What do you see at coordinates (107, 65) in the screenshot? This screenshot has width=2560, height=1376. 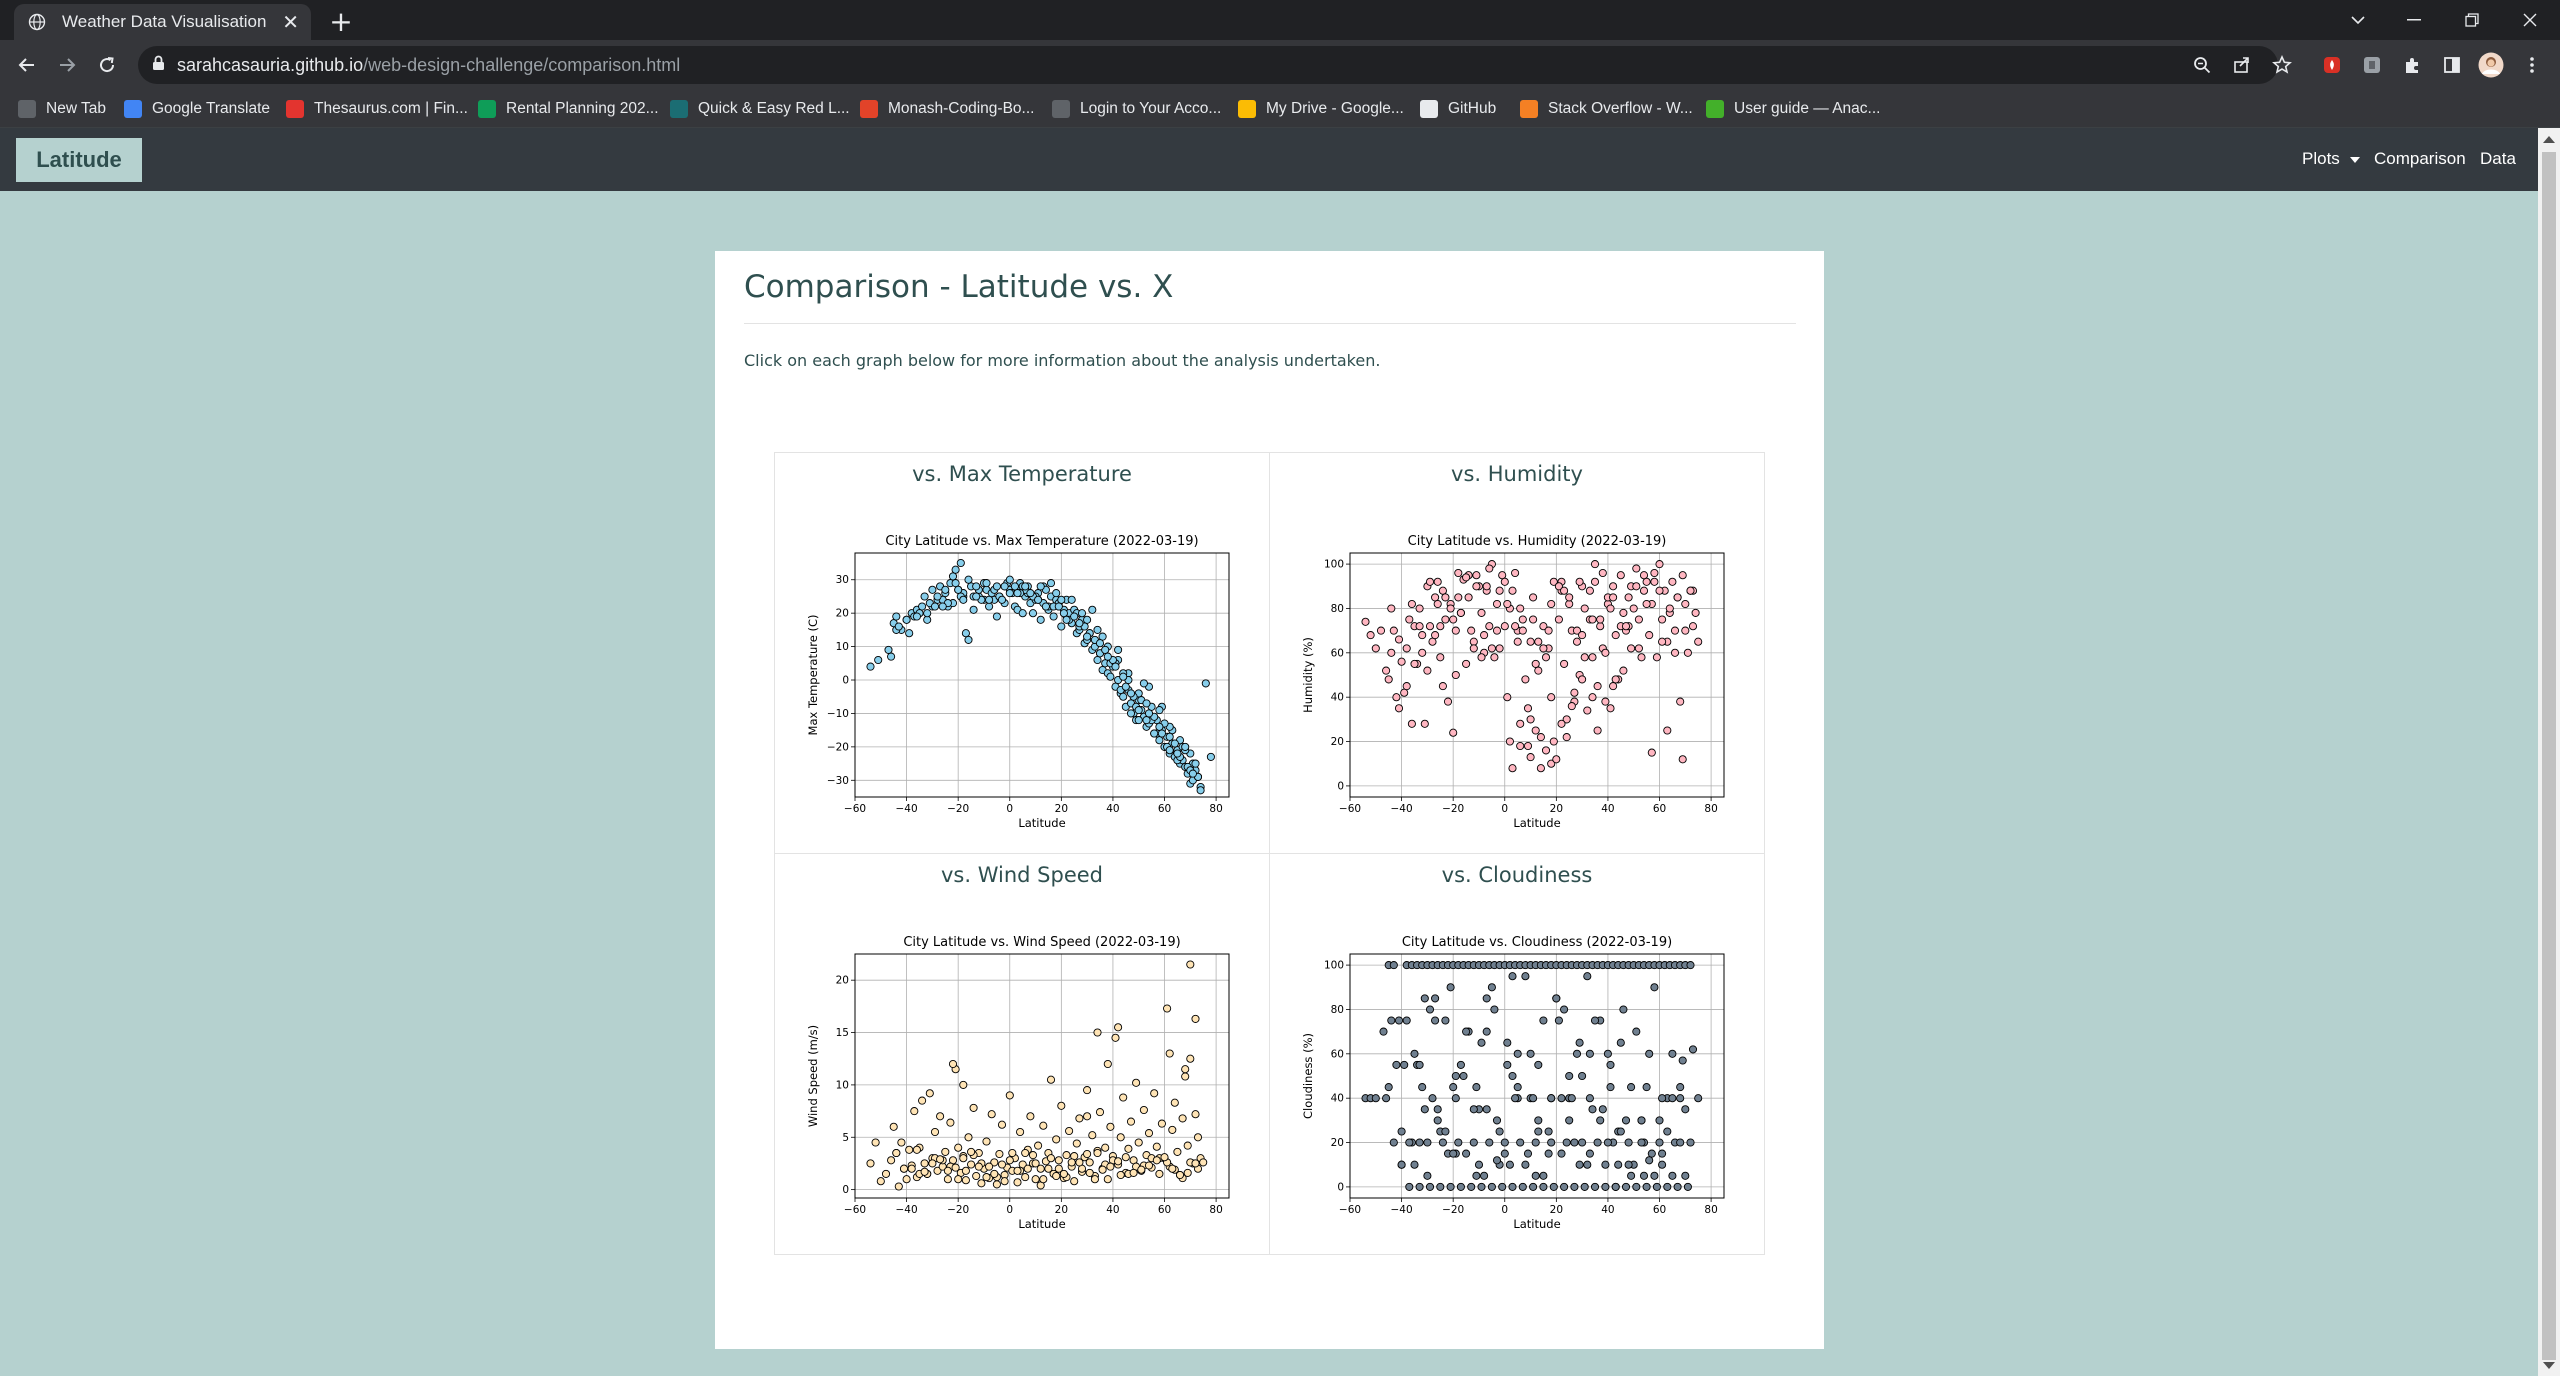 I see `reload-icon` at bounding box center [107, 65].